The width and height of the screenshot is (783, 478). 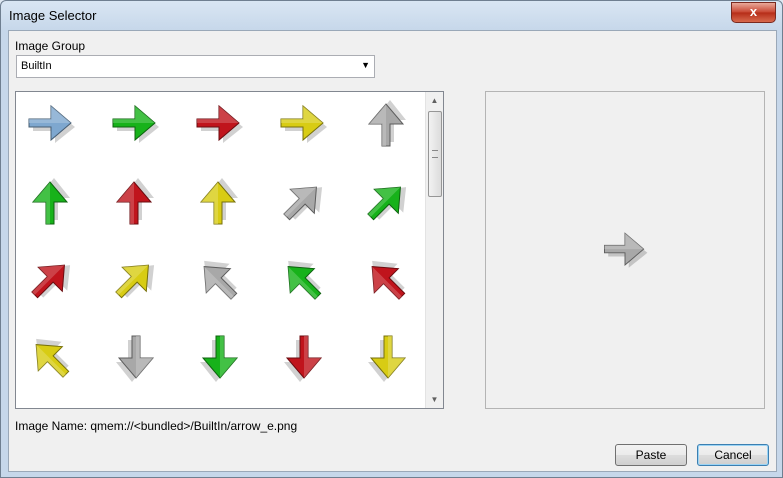 I want to click on arrow-nw-green-icon, so click(x=304, y=280).